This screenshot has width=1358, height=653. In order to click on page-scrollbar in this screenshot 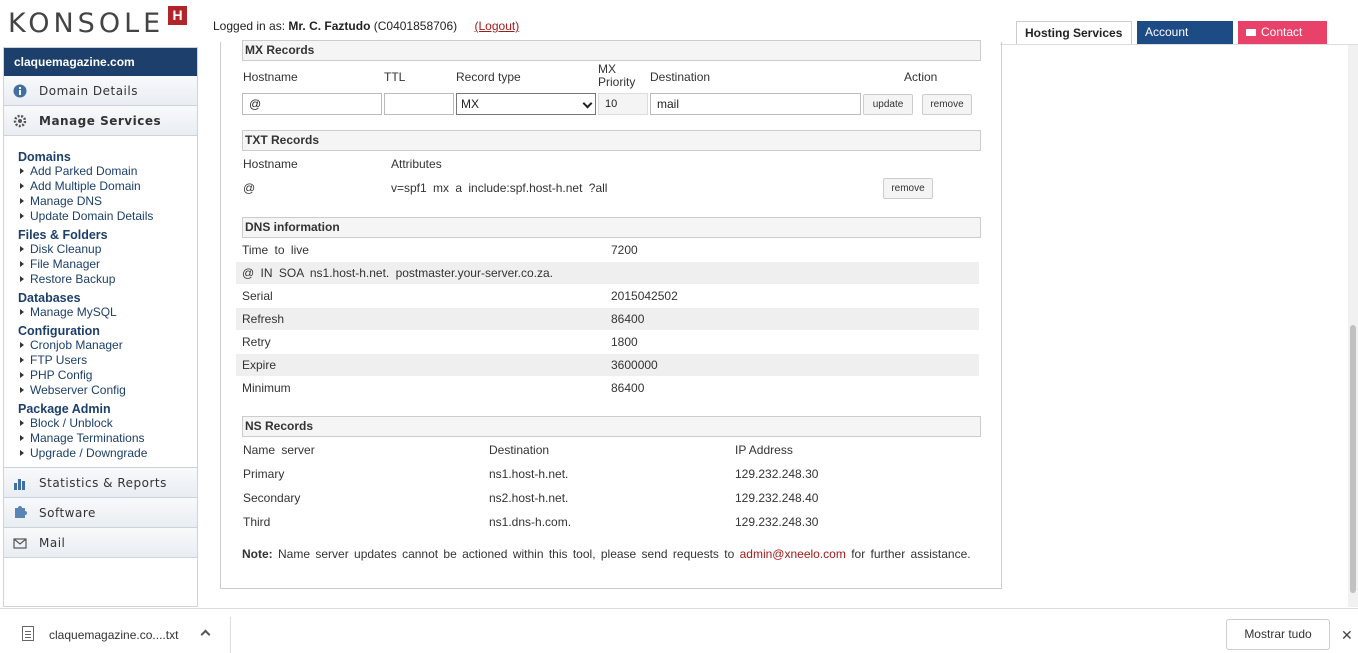, I will do `click(1353, 326)`.